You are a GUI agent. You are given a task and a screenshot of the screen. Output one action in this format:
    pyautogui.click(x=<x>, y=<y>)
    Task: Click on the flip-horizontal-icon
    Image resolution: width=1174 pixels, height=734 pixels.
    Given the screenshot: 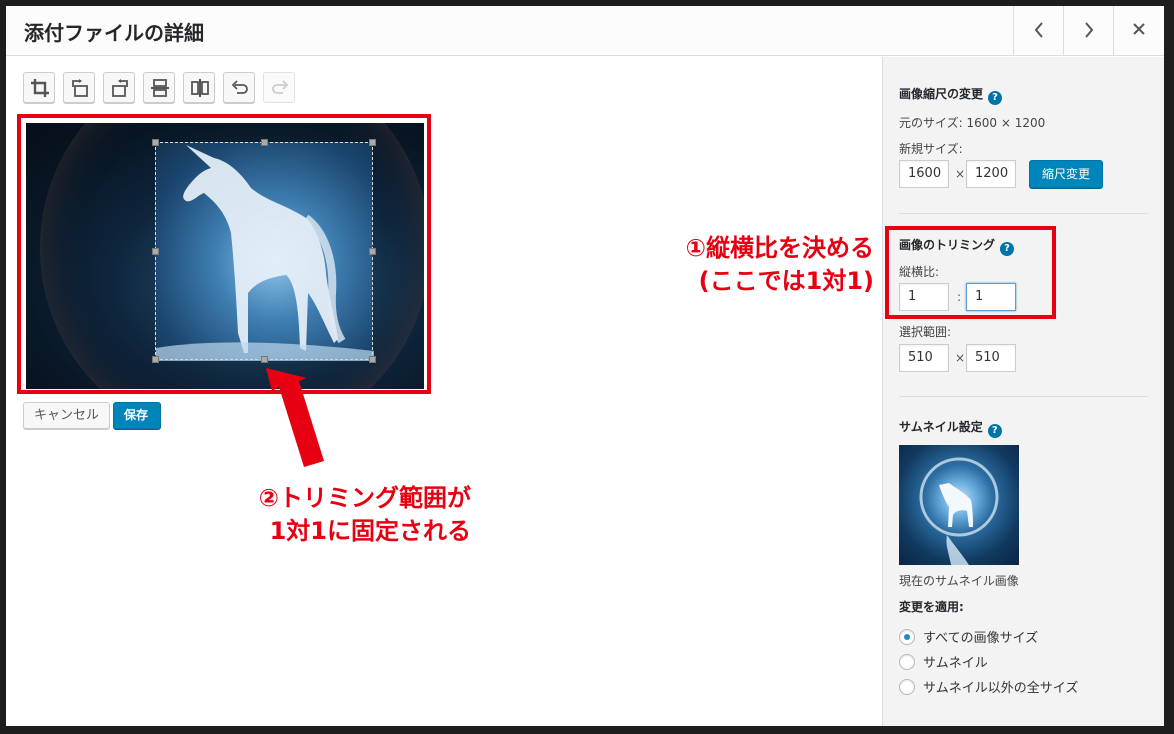 What is the action you would take?
    pyautogui.click(x=200, y=88)
    